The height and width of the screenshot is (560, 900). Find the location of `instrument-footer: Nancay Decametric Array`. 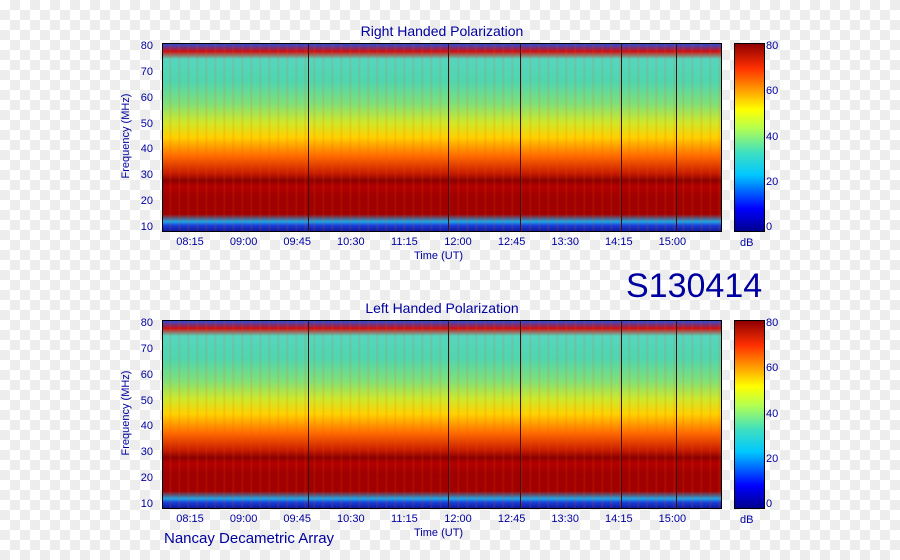

instrument-footer: Nancay Decametric Array is located at coordinates (249, 538).